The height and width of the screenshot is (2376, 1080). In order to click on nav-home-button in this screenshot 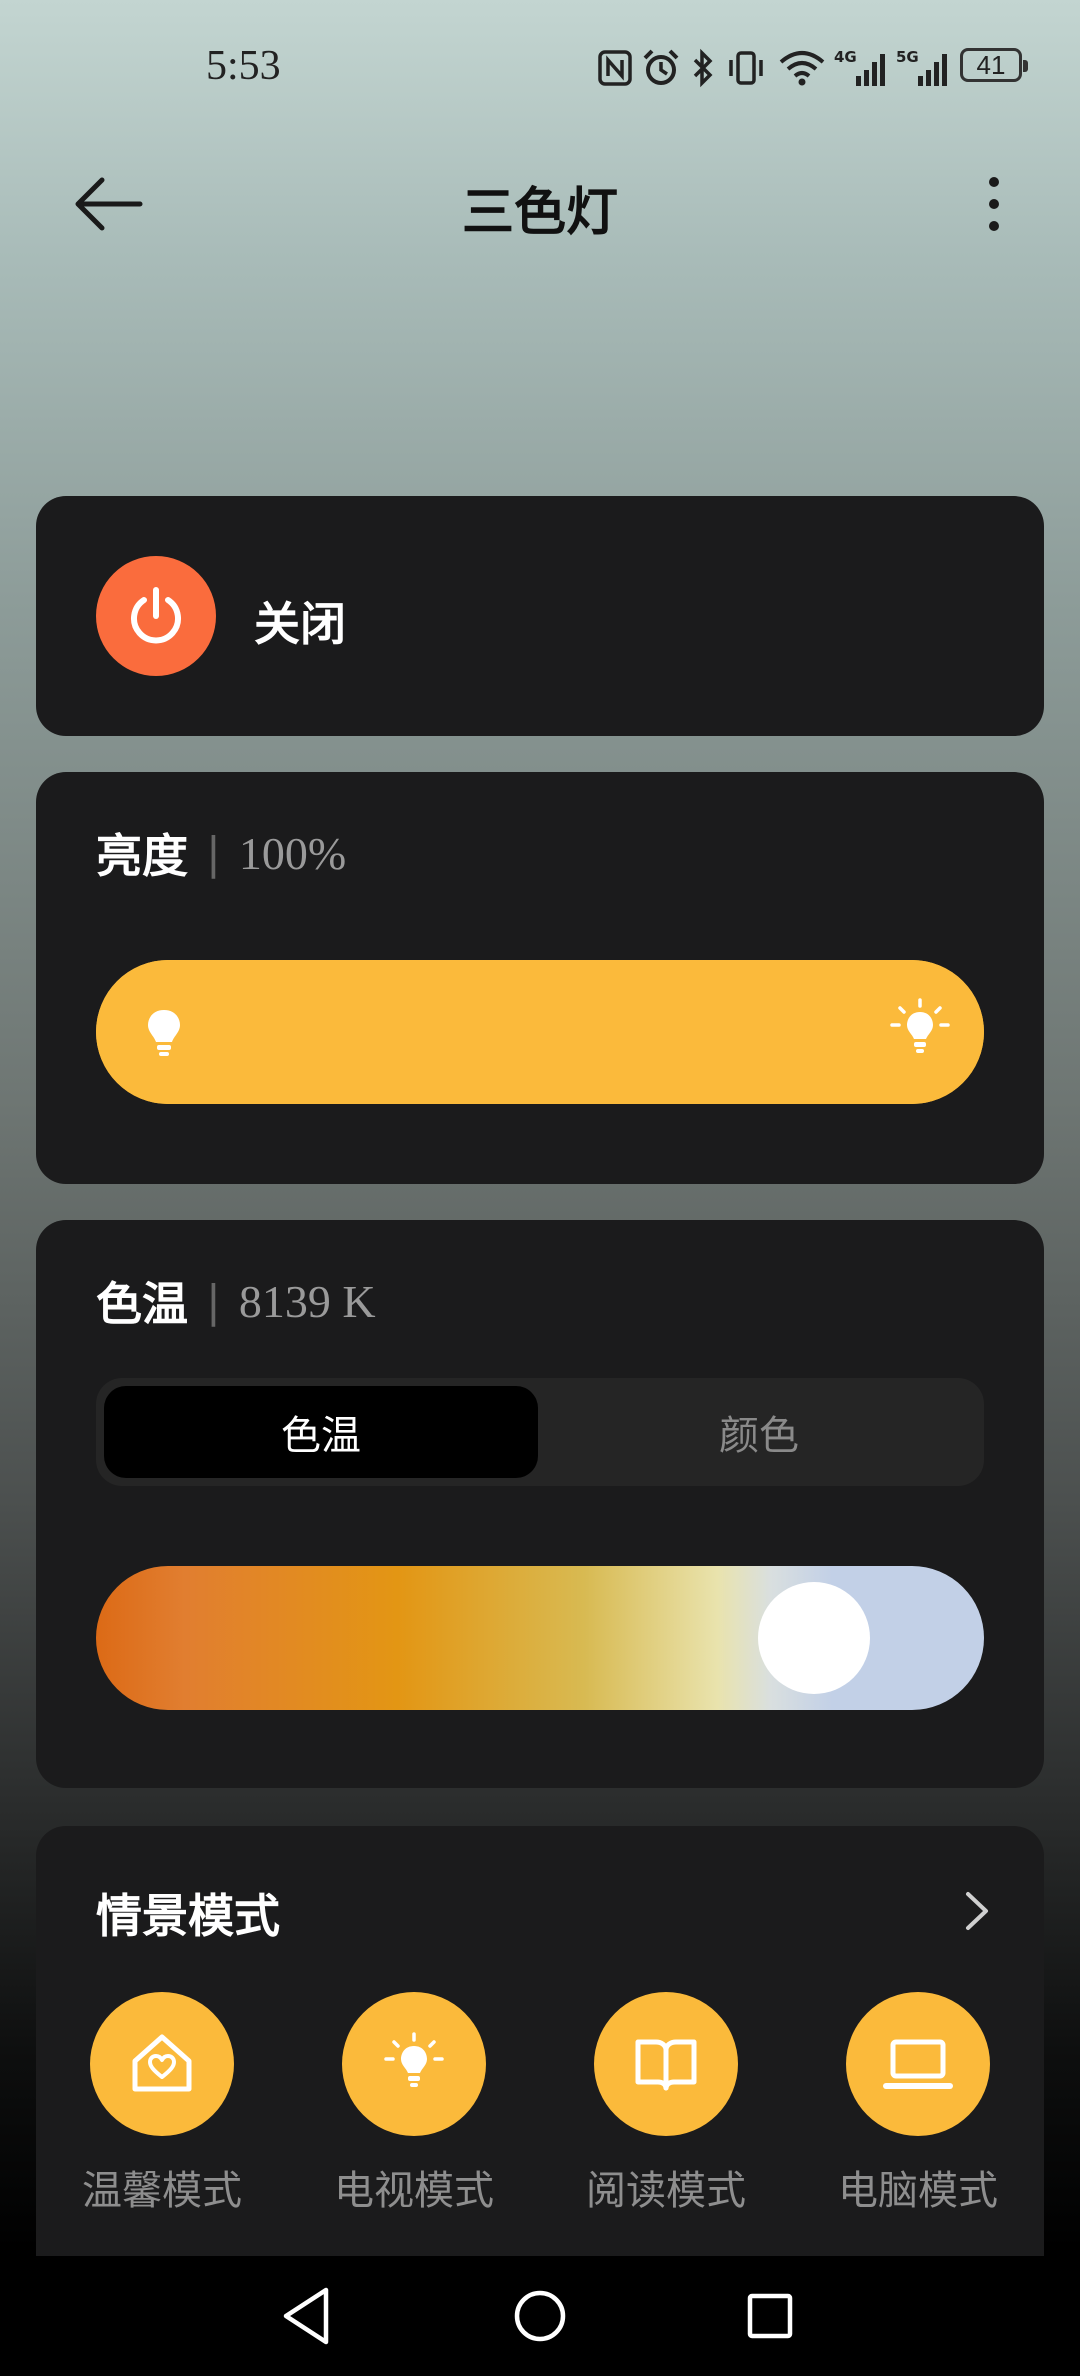, I will do `click(540, 2316)`.